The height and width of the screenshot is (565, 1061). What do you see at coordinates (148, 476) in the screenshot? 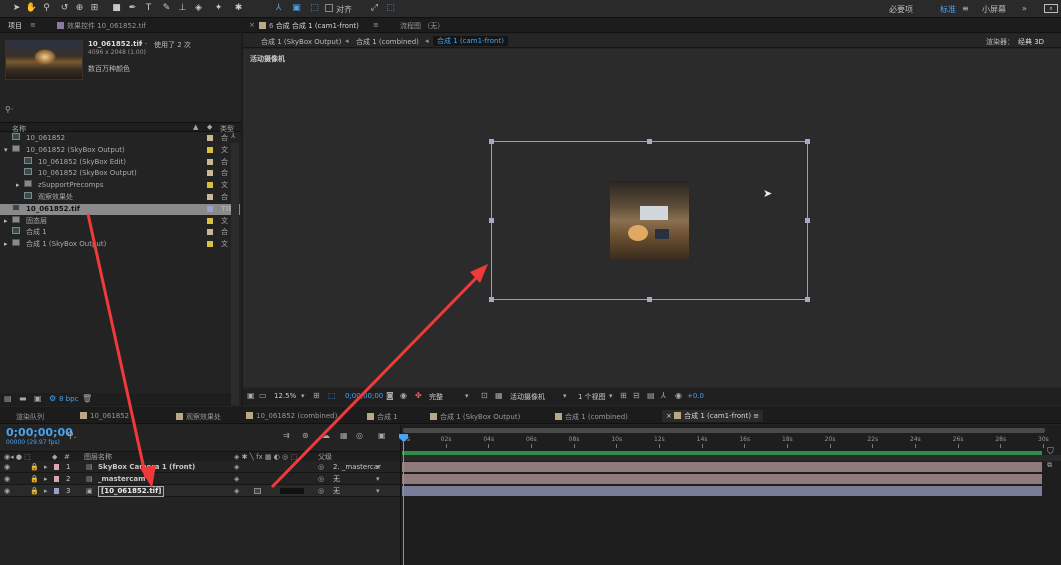
I see `arrowhead-down-icon` at bounding box center [148, 476].